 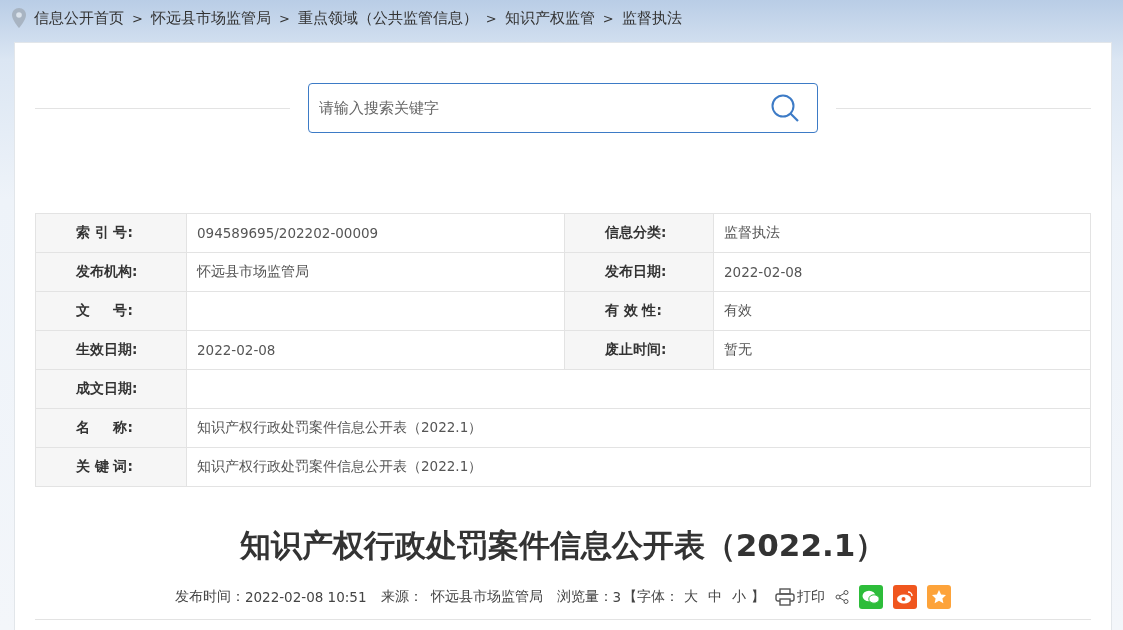 What do you see at coordinates (800, 597) in the screenshot?
I see `print-button: 打印` at bounding box center [800, 597].